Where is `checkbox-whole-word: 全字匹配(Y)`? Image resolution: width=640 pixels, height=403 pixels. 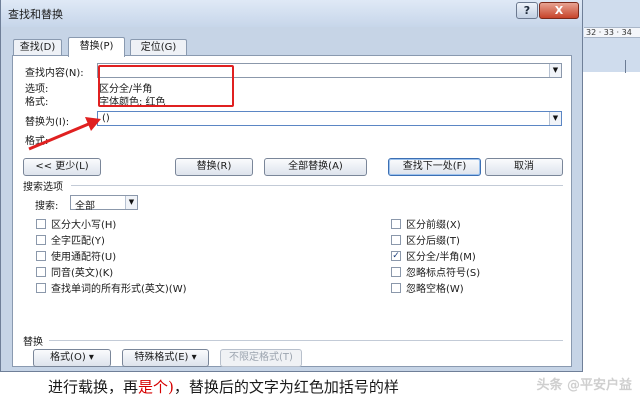 checkbox-whole-word: 全字匹配(Y) is located at coordinates (70, 239).